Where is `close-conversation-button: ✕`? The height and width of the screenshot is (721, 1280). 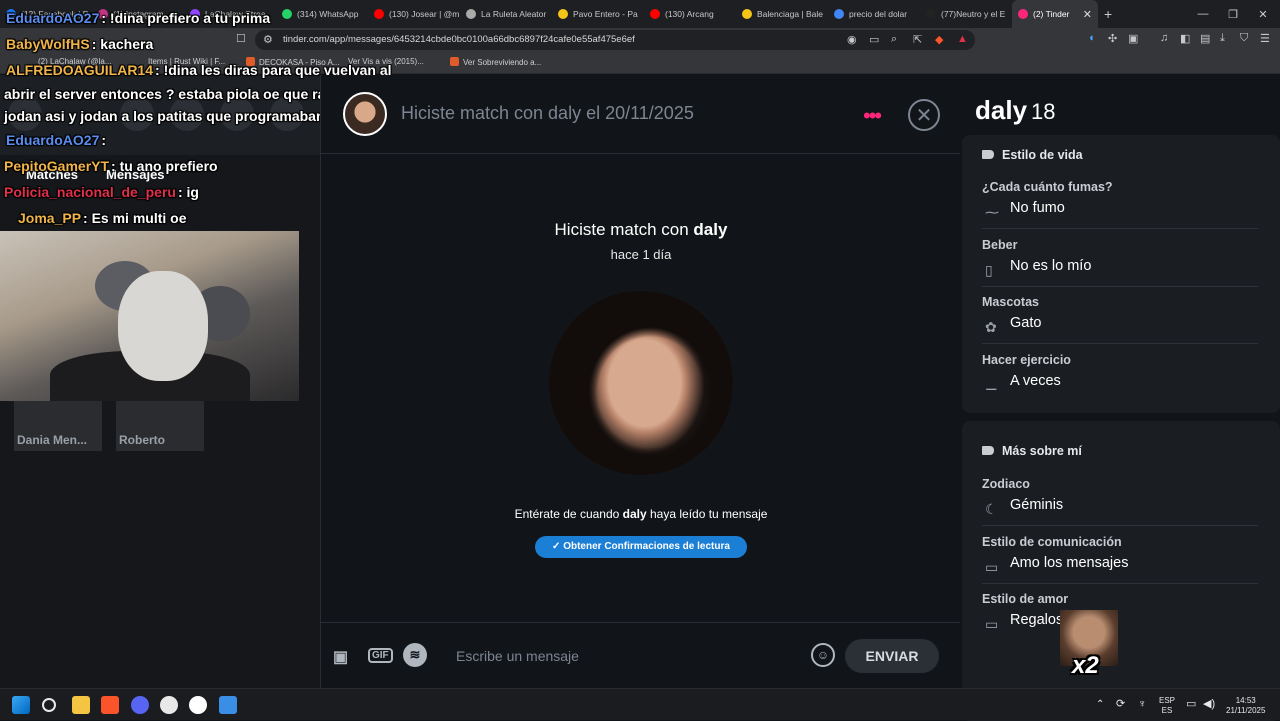
close-conversation-button: ✕ is located at coordinates (924, 115).